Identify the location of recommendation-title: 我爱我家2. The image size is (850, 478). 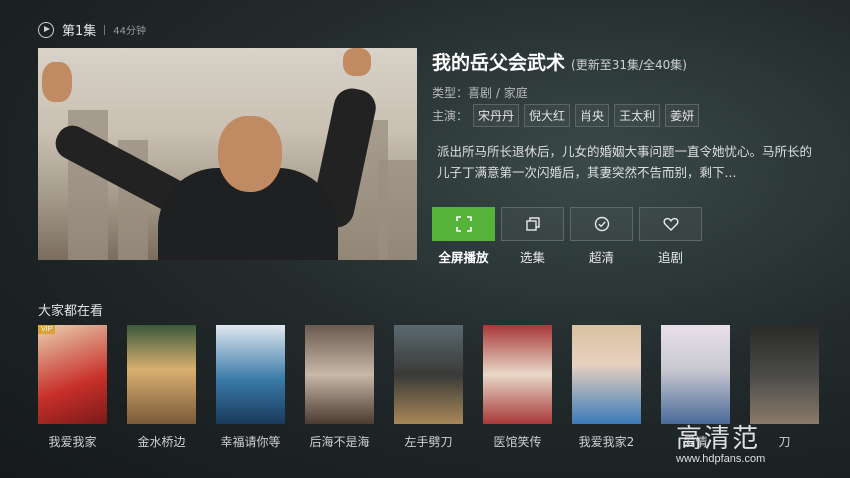
(606, 442).